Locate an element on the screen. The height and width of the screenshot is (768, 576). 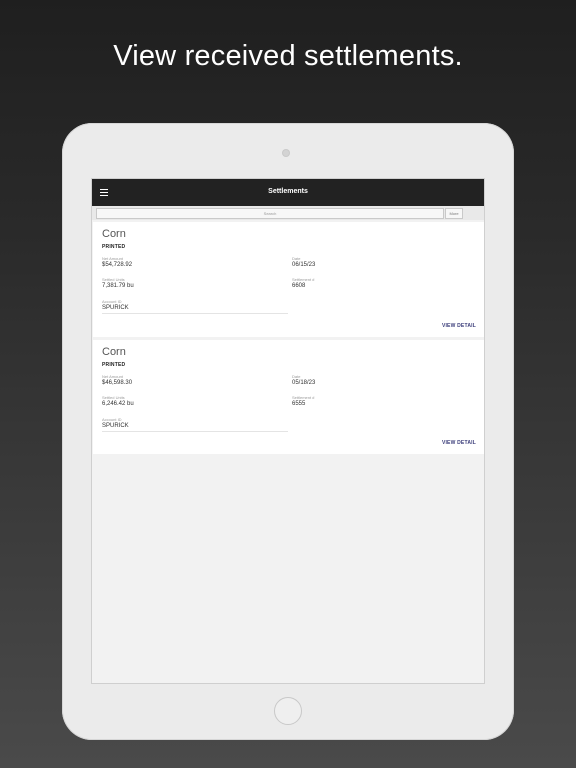
search-input: Search is located at coordinates (270, 213).